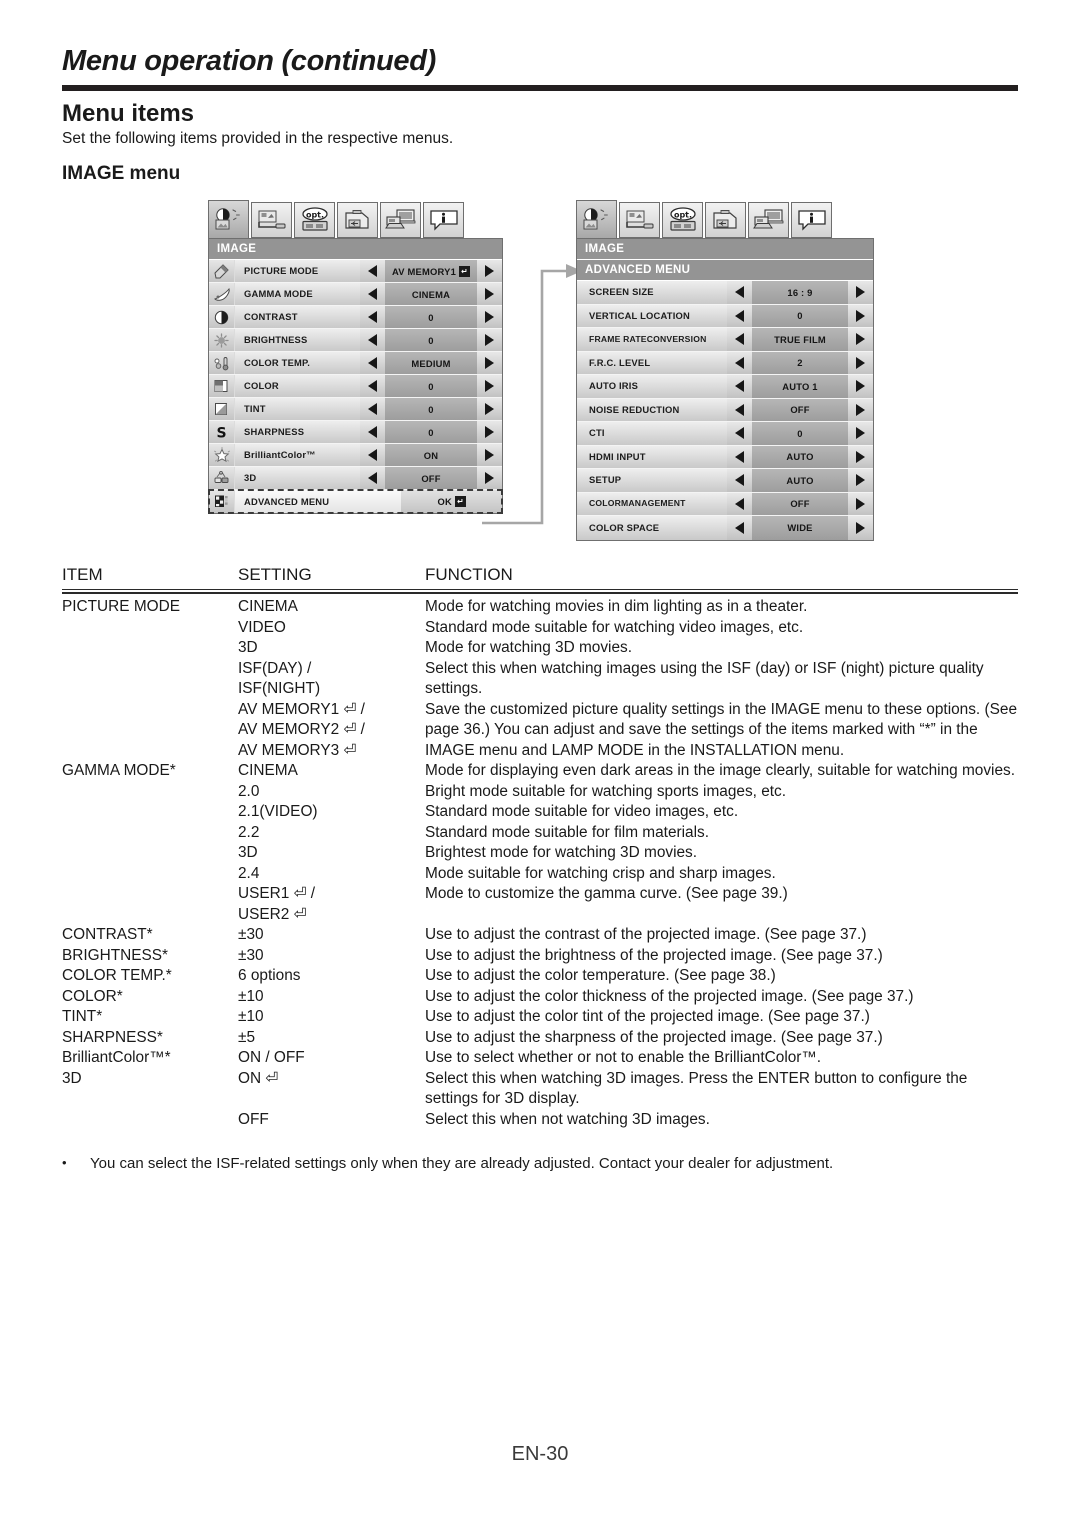 This screenshot has height=1527, width=1080. I want to click on cell-setting: OFF, so click(253, 1119).